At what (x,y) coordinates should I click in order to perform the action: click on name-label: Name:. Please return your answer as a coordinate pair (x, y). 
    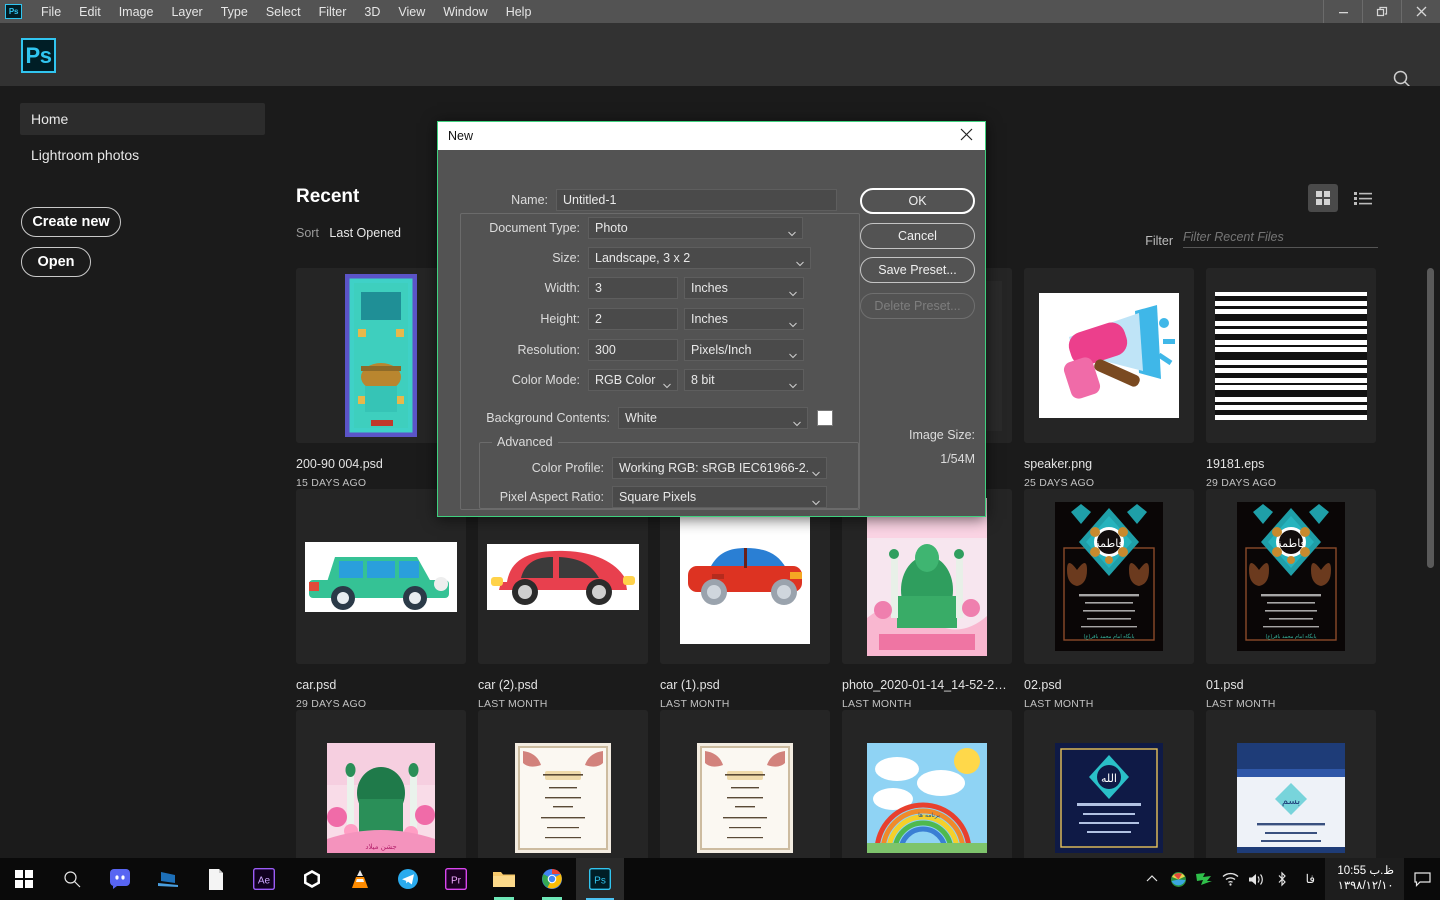
    Looking at the image, I should click on (529, 200).